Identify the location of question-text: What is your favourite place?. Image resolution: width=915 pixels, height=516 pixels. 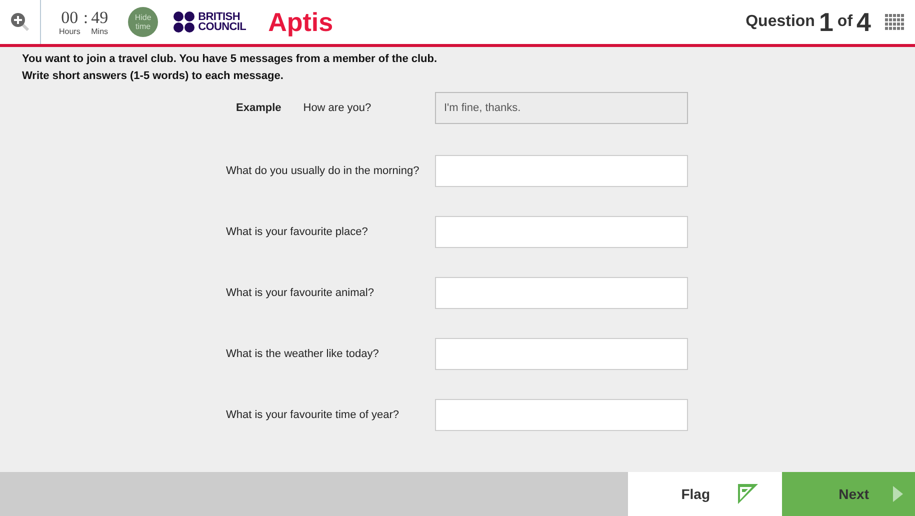
(297, 232).